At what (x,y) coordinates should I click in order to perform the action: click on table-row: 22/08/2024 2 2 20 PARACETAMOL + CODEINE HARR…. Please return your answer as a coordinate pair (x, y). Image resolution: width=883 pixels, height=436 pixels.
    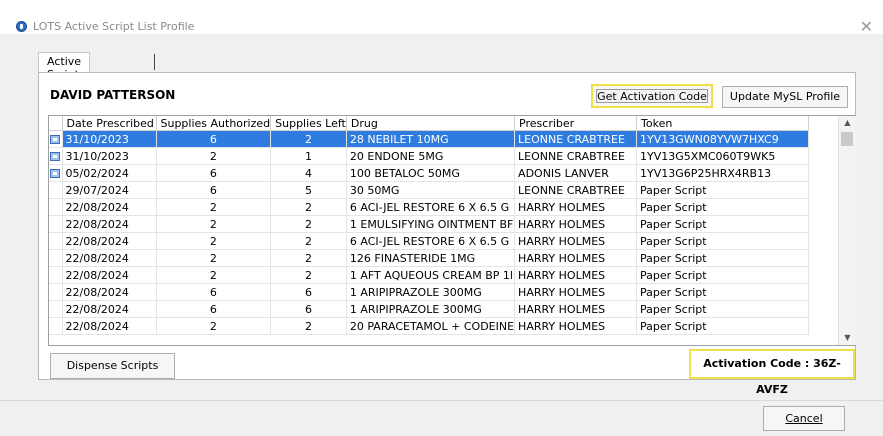
    Looking at the image, I should click on (429, 326).